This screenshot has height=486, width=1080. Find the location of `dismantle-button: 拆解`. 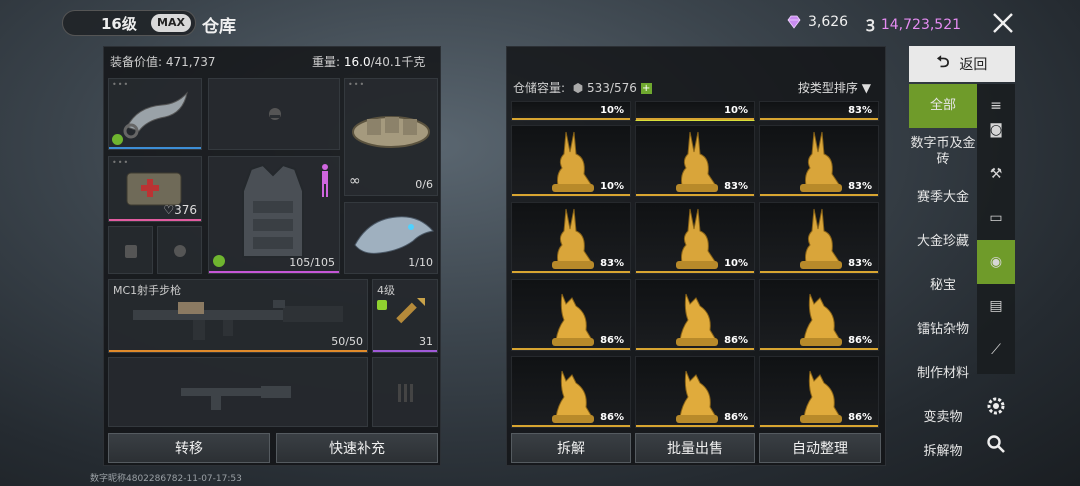

dismantle-button: 拆解 is located at coordinates (571, 448).